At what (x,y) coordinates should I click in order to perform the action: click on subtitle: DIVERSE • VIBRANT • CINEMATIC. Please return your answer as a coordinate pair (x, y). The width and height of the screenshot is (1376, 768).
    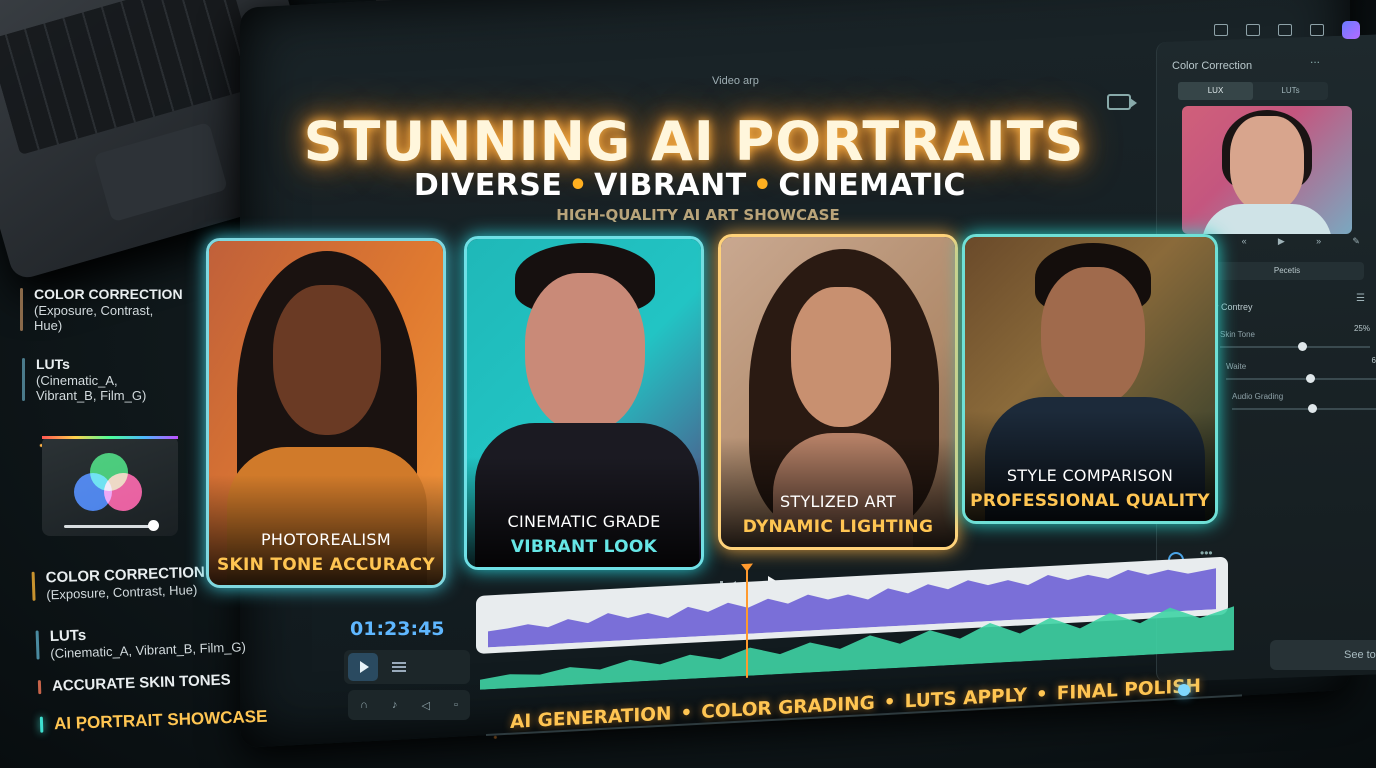
    Looking at the image, I should click on (688, 185).